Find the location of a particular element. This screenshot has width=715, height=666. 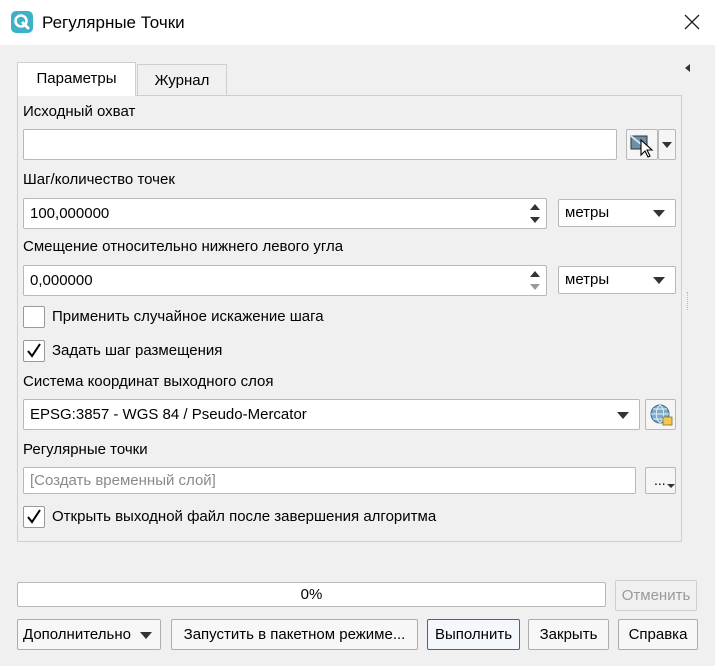

close-icon is located at coordinates (692, 22).